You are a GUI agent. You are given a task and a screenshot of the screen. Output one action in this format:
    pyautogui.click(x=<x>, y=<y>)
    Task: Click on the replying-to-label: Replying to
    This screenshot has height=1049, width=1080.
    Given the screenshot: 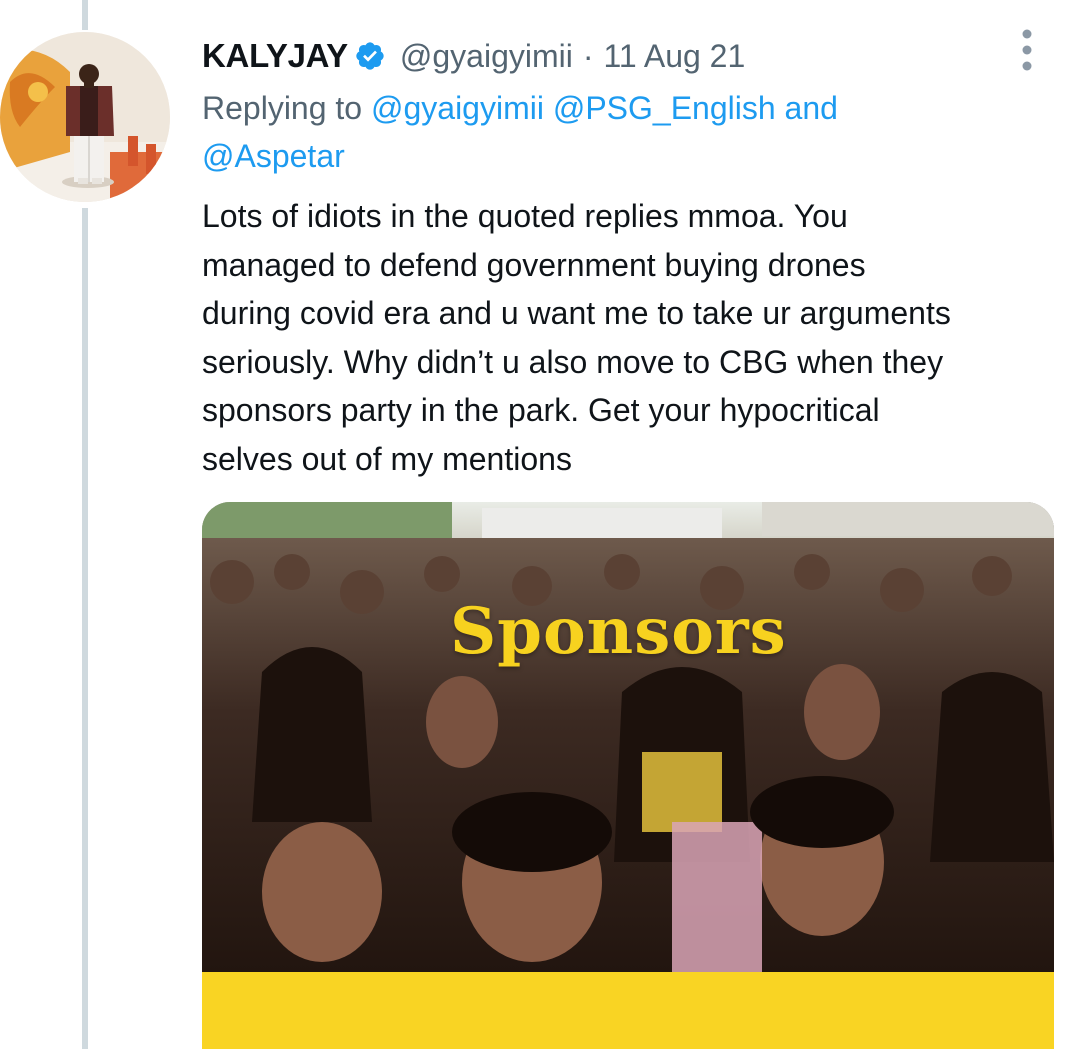 What is the action you would take?
    pyautogui.click(x=282, y=108)
    